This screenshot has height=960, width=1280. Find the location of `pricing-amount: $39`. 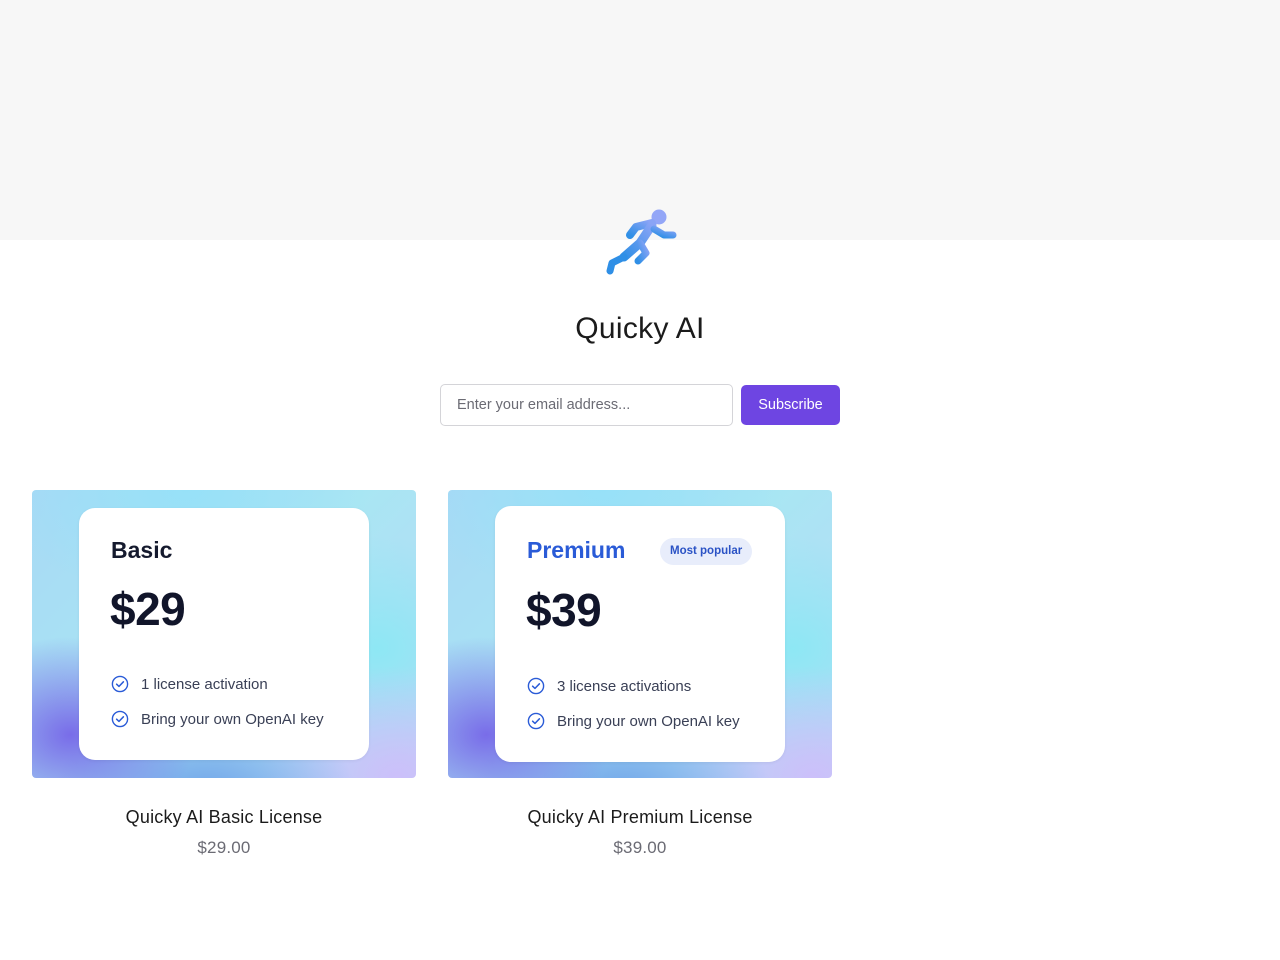

pricing-amount: $39 is located at coordinates (564, 610).